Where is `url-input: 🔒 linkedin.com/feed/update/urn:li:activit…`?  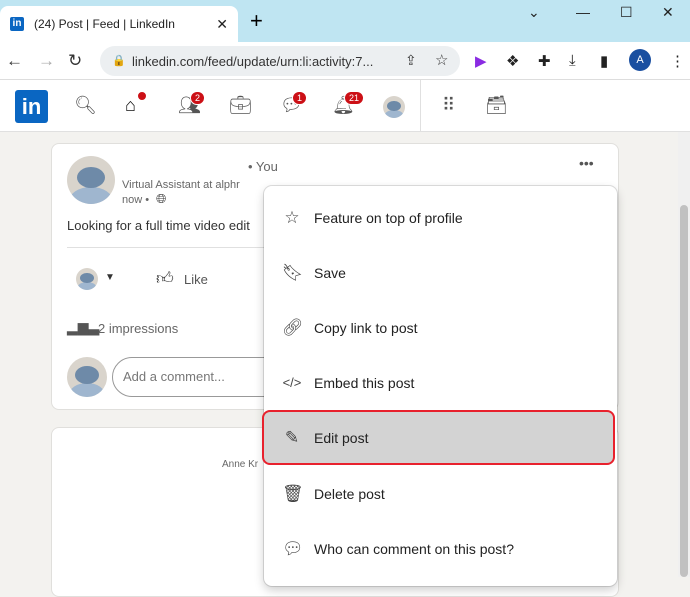
url-input: 🔒 linkedin.com/feed/update/urn:li:activit… is located at coordinates (280, 61).